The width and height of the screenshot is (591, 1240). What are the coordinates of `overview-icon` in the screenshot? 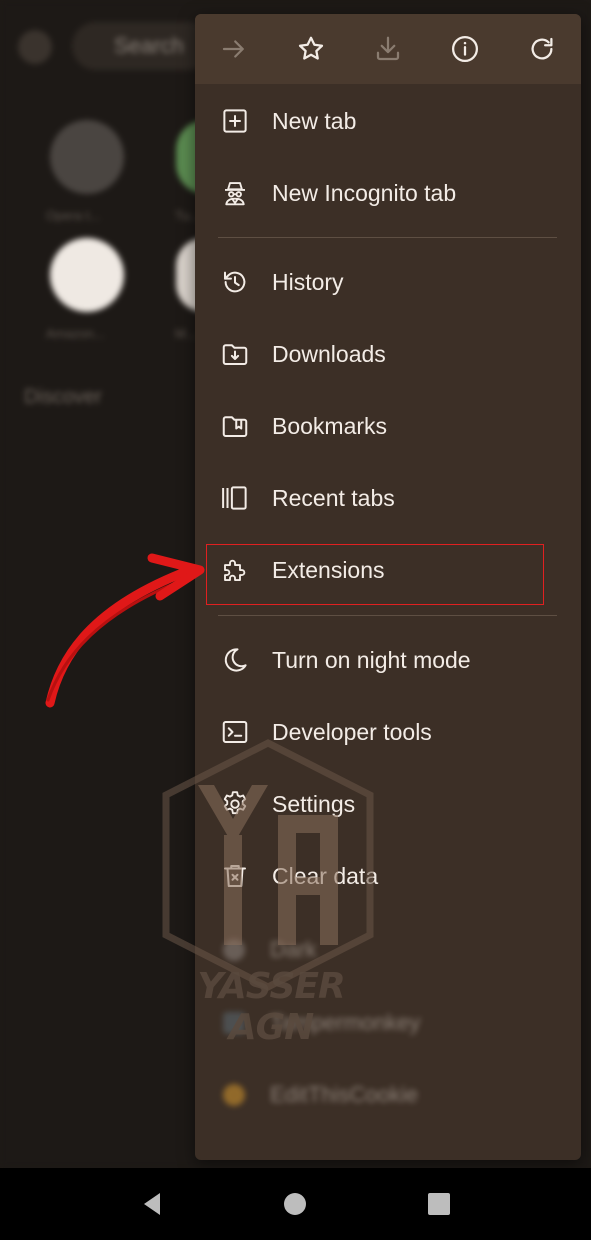 It's located at (439, 1204).